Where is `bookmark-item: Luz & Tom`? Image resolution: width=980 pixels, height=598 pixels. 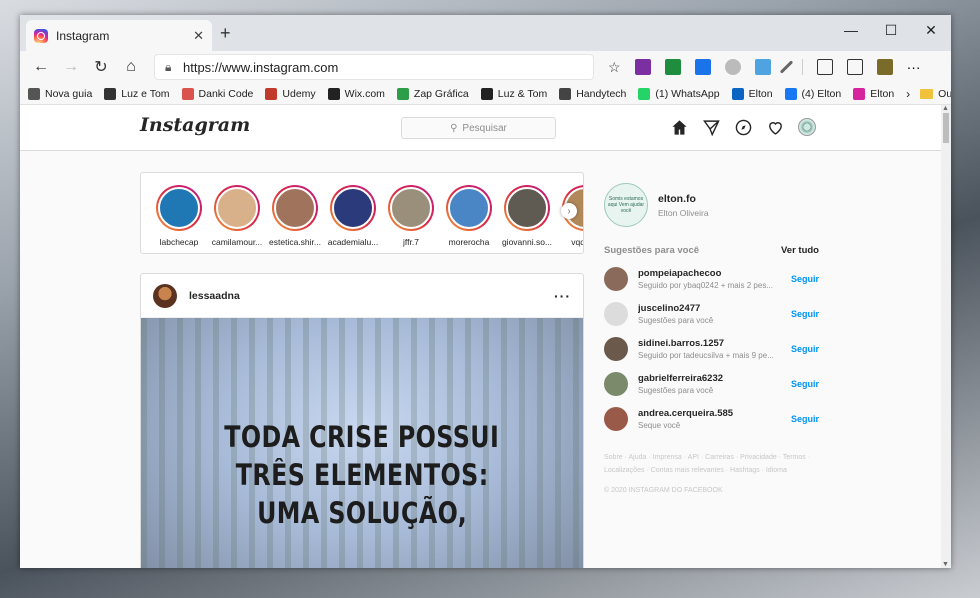 bookmark-item: Luz & Tom is located at coordinates (514, 93).